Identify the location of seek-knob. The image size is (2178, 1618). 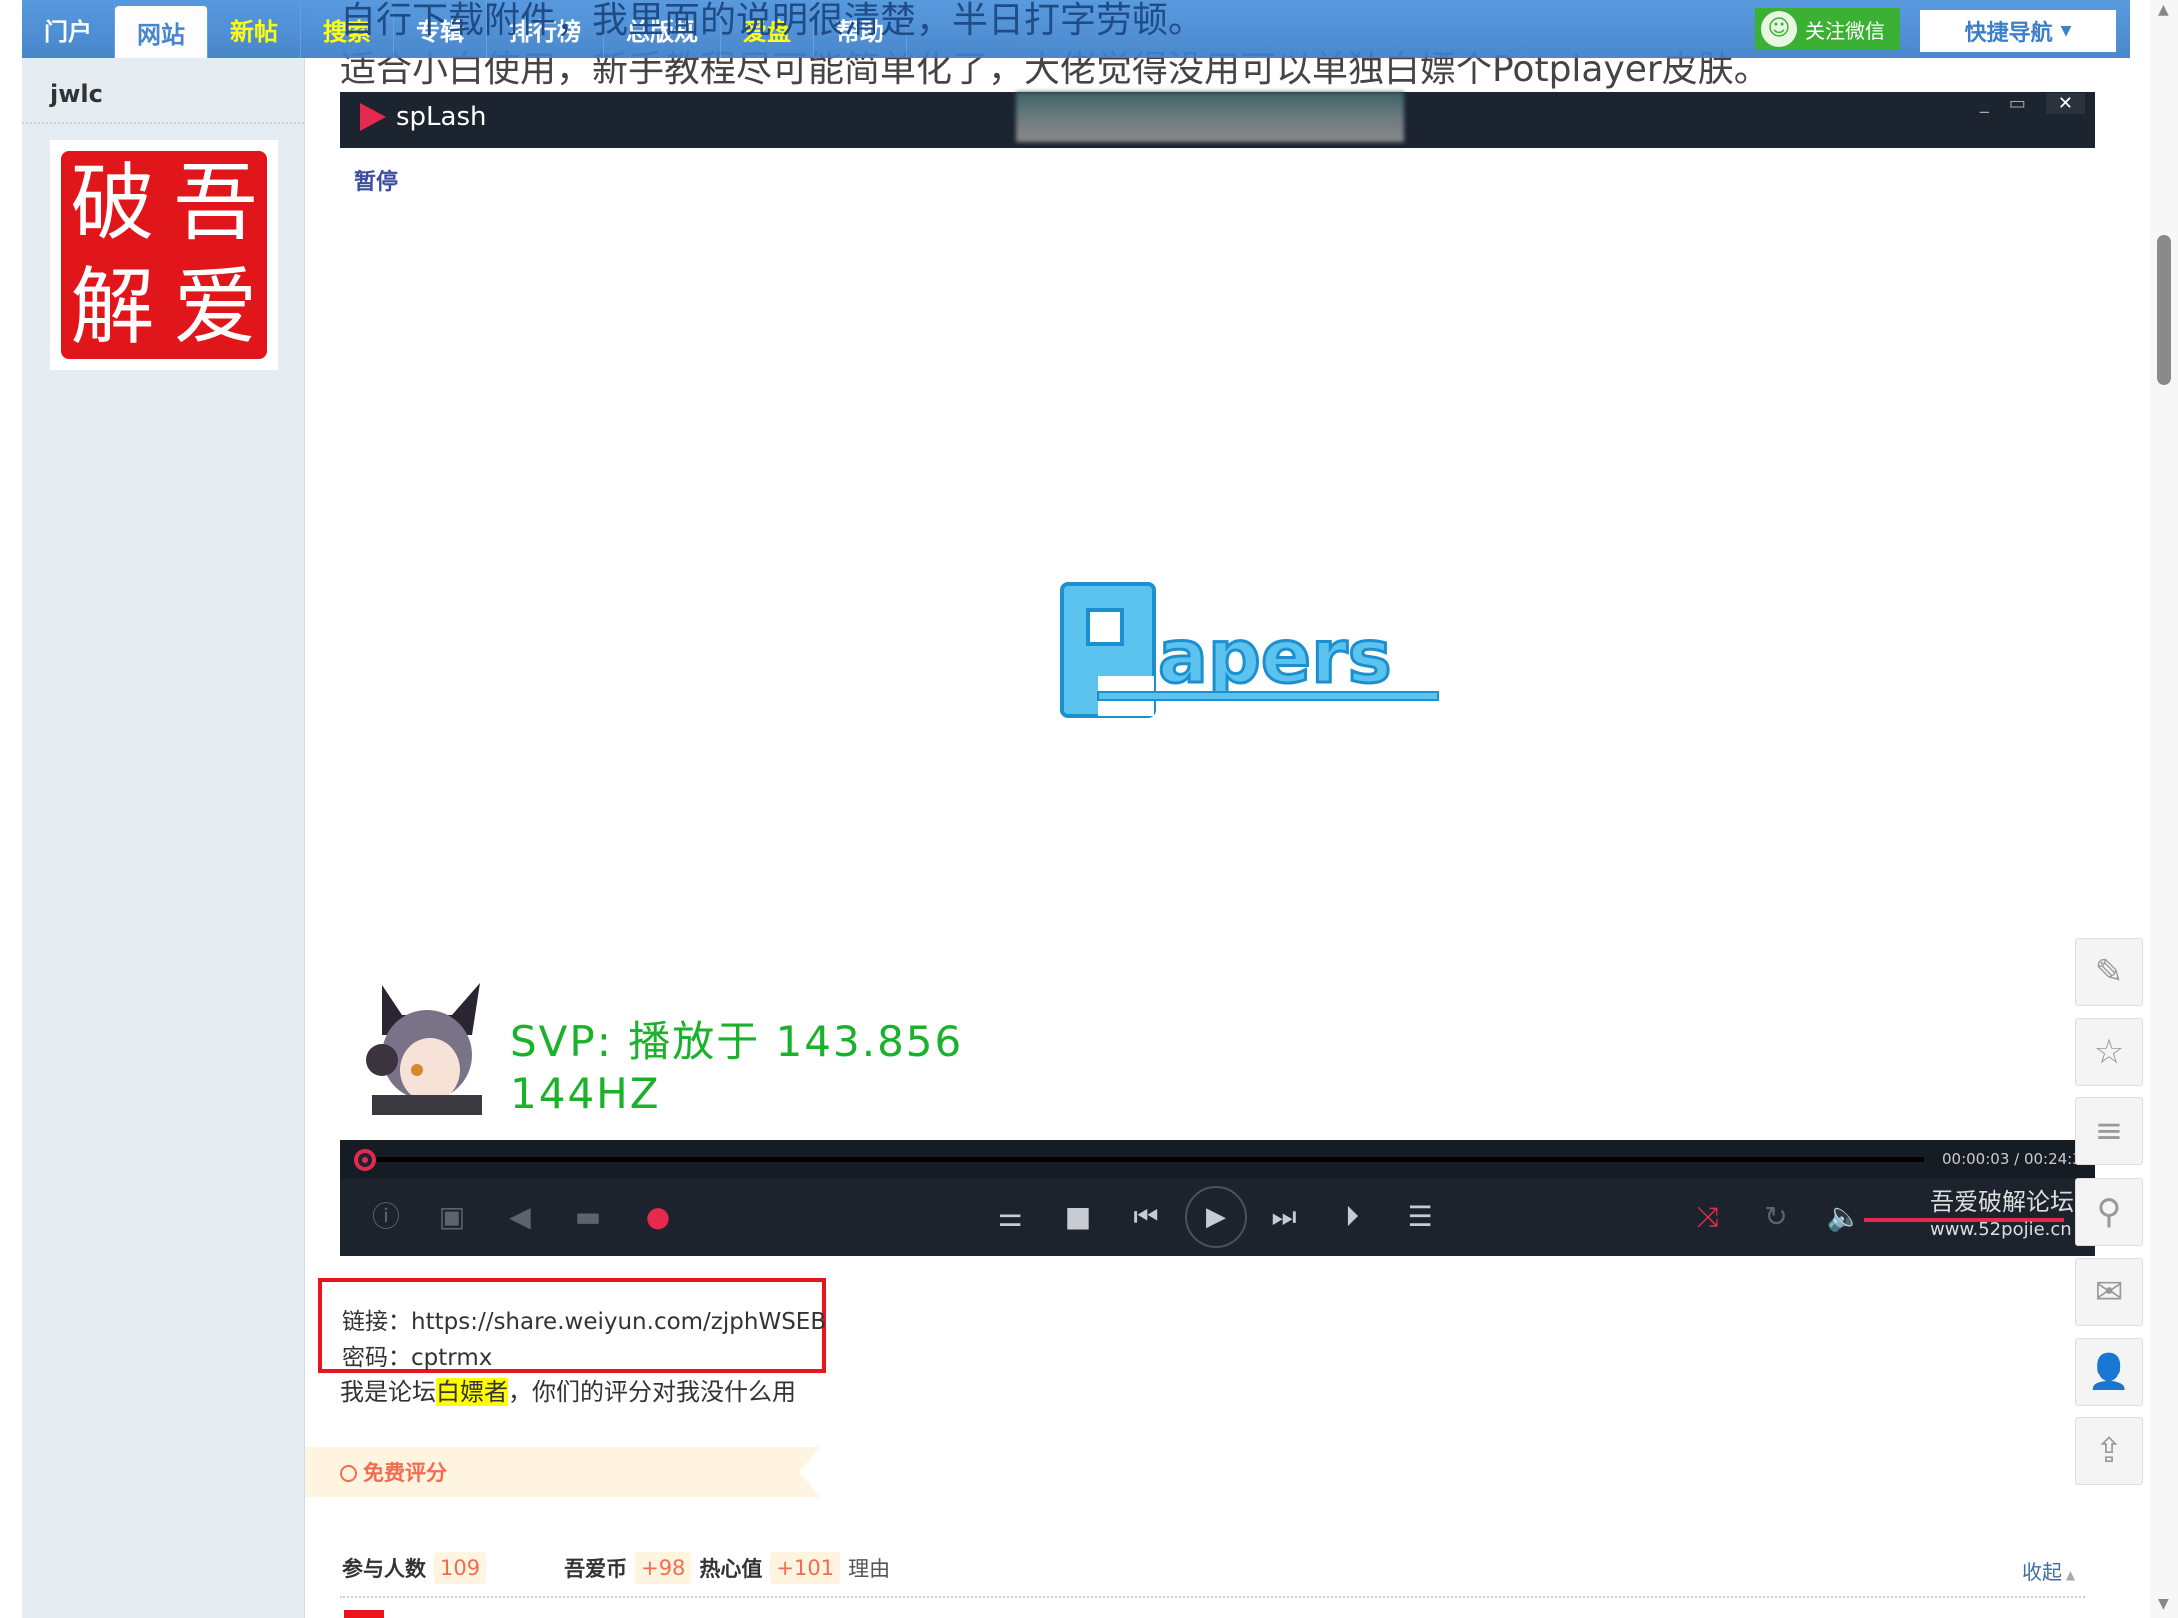
(365, 1160).